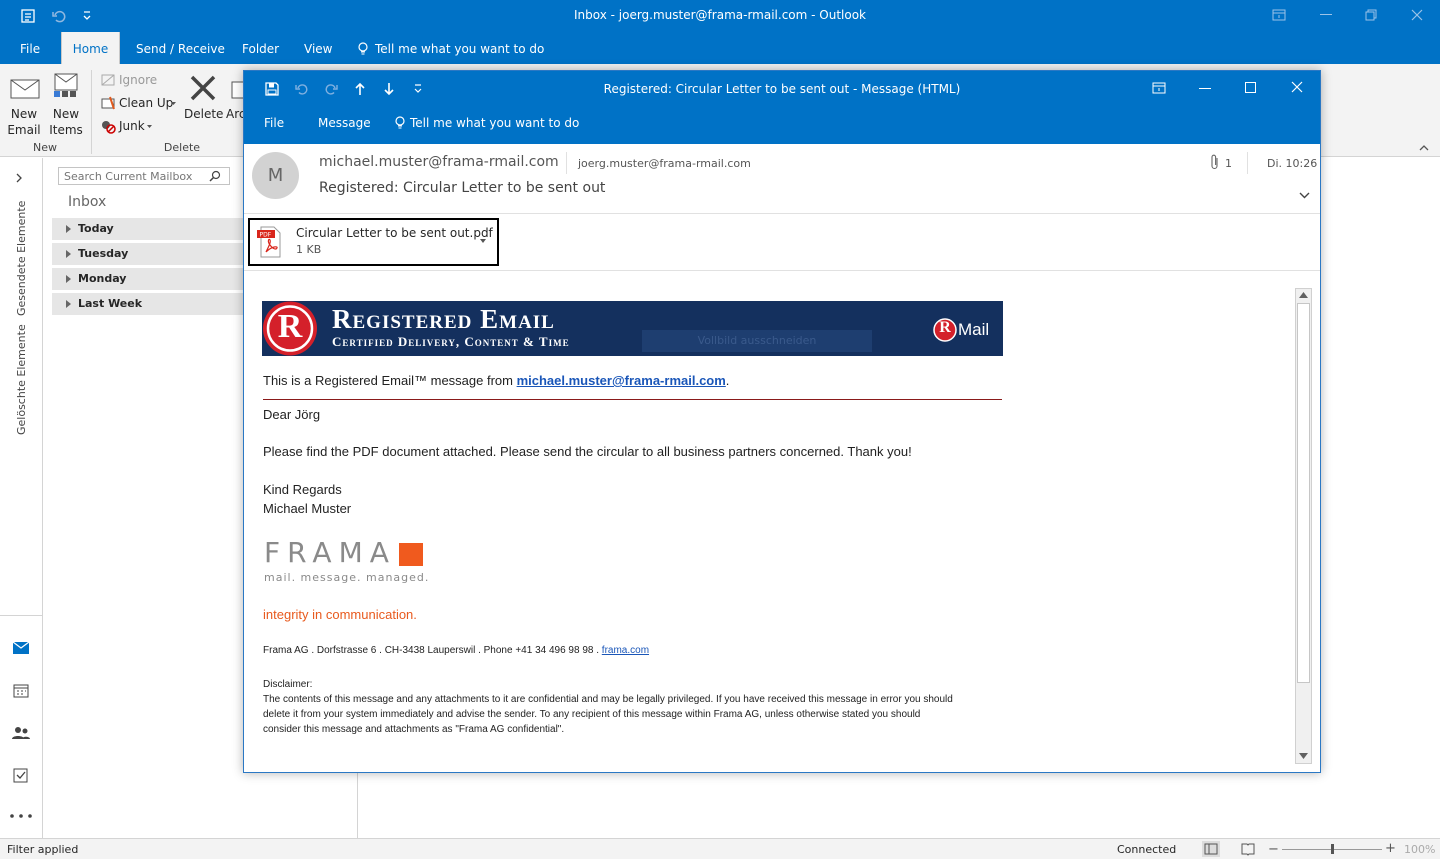  I want to click on junk-icon, so click(108, 126).